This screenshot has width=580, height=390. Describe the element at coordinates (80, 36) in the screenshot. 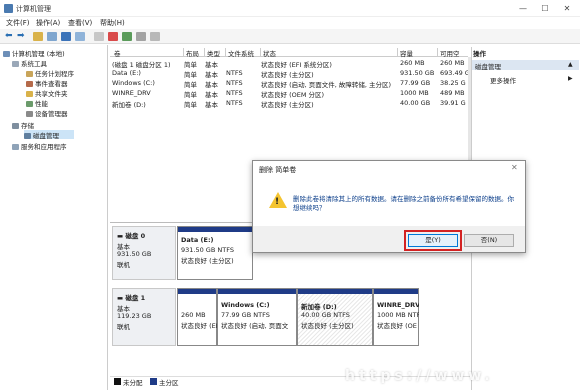

I see `properties-icon` at that location.